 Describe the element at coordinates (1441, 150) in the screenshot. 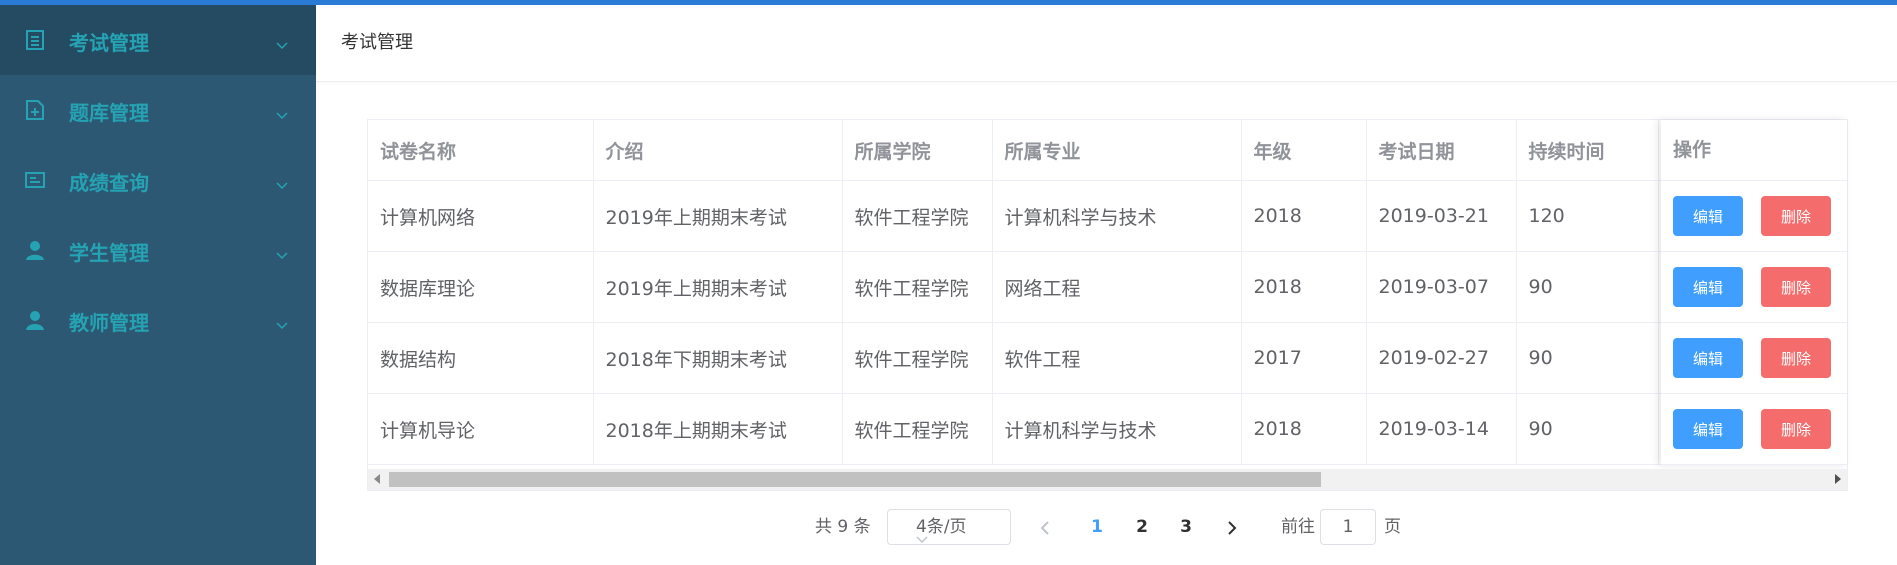

I see `column-header: 考试日期` at that location.